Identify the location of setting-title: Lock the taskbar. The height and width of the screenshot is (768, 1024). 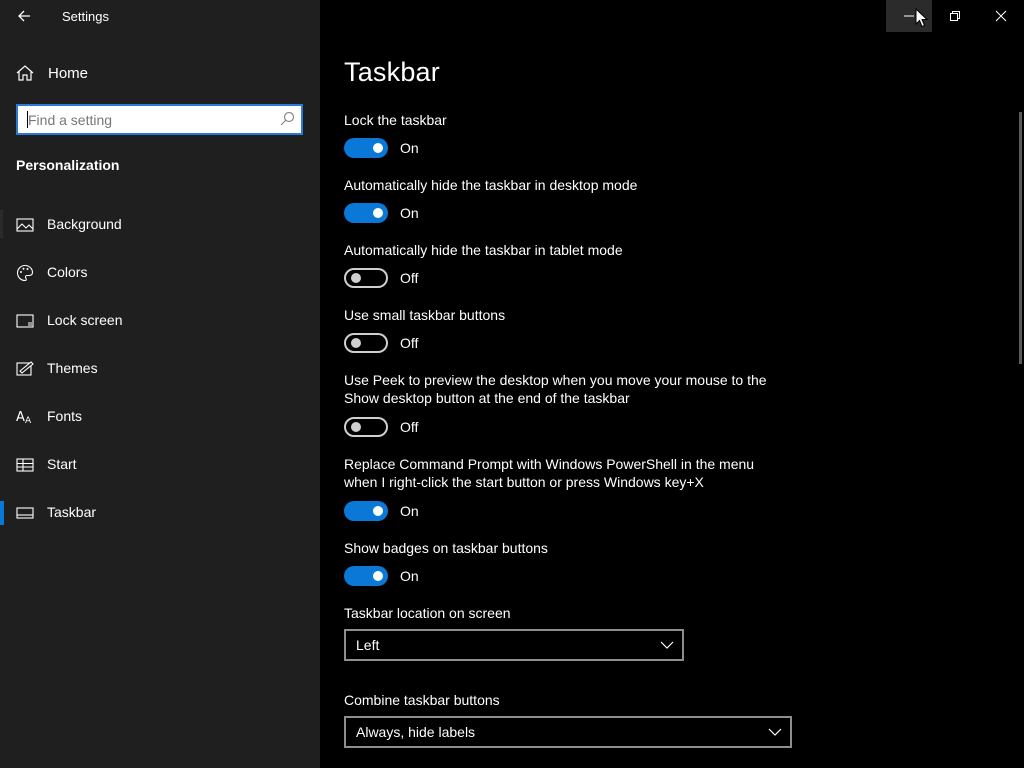
(395, 120).